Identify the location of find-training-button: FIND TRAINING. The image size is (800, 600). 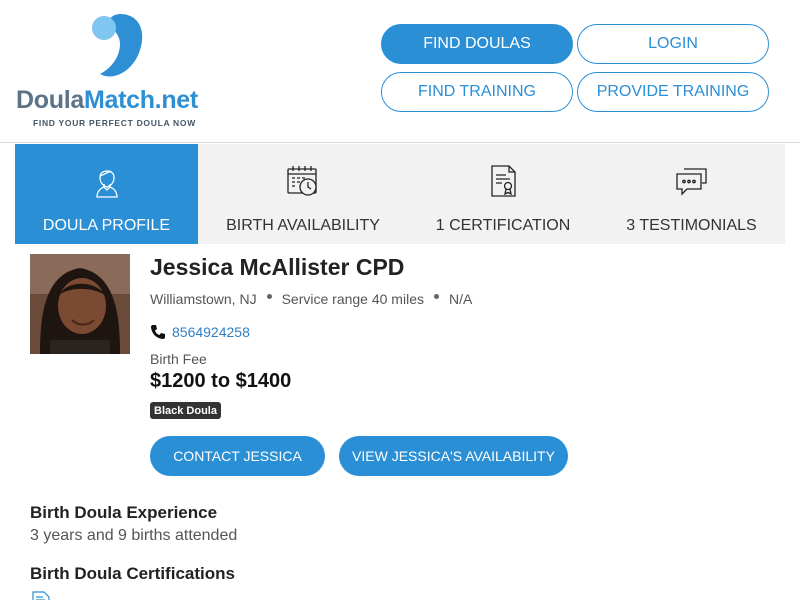
(477, 92).